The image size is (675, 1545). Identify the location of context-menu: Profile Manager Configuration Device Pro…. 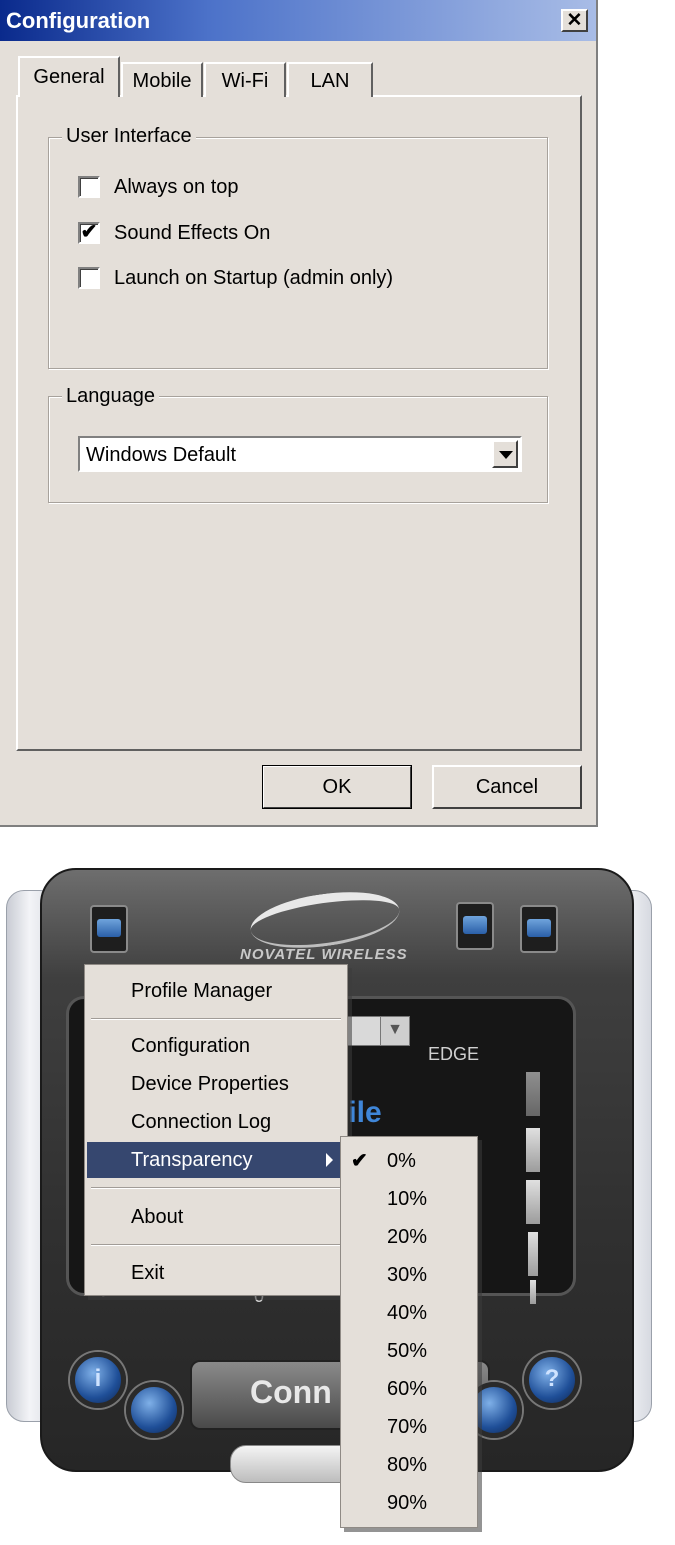
(216, 1130).